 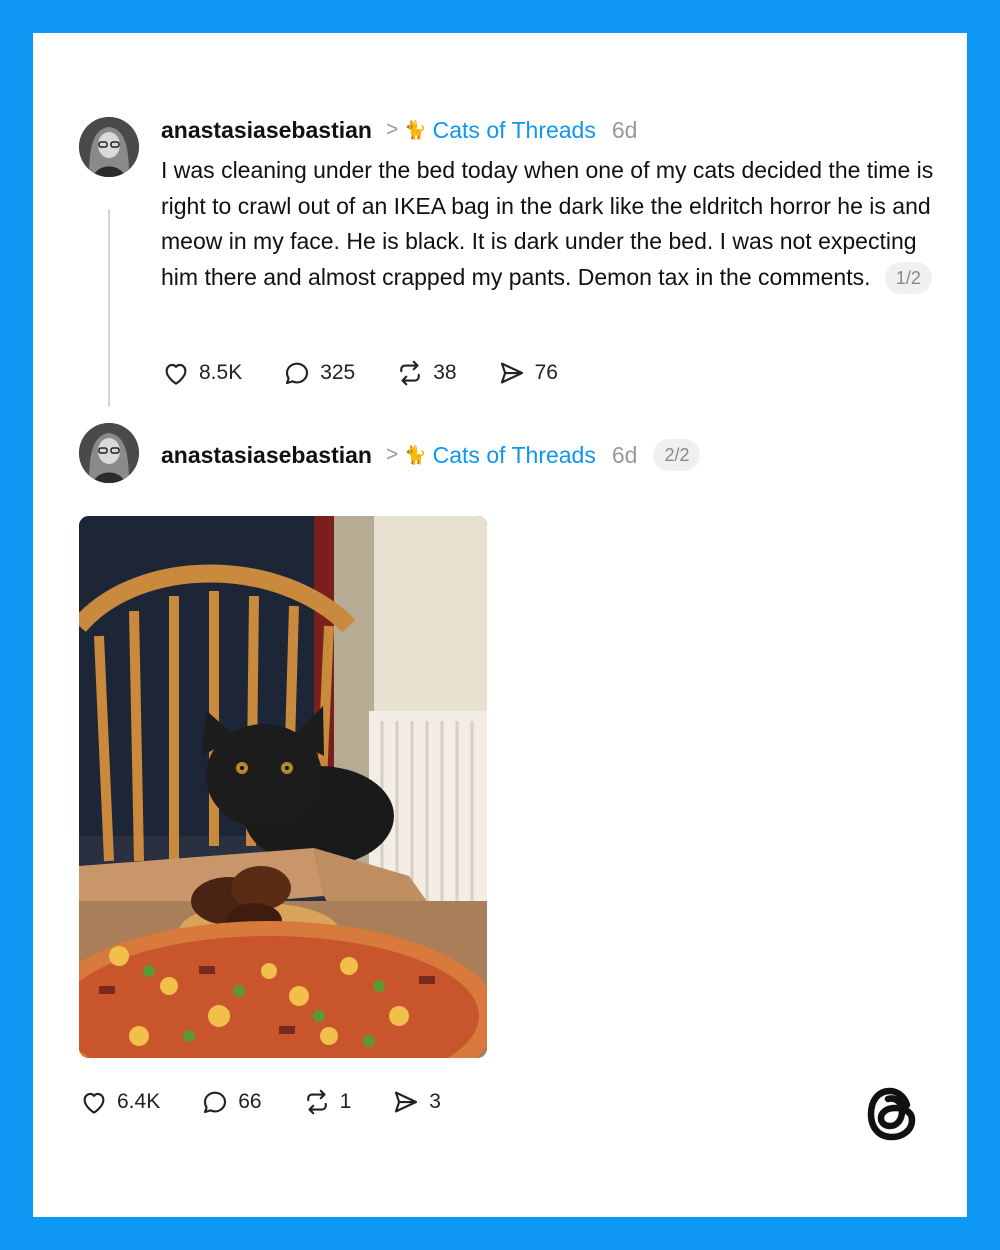 I want to click on share-count: 76, so click(x=546, y=372).